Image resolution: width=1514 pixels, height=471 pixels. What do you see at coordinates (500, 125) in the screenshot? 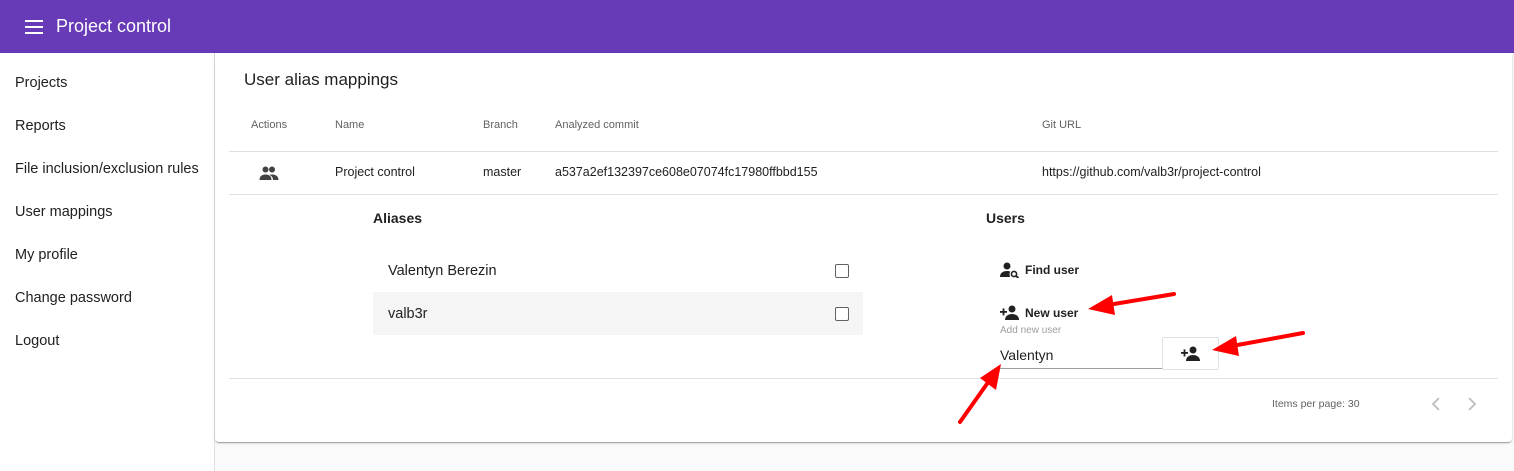
I see `column-header-branch: Branch` at bounding box center [500, 125].